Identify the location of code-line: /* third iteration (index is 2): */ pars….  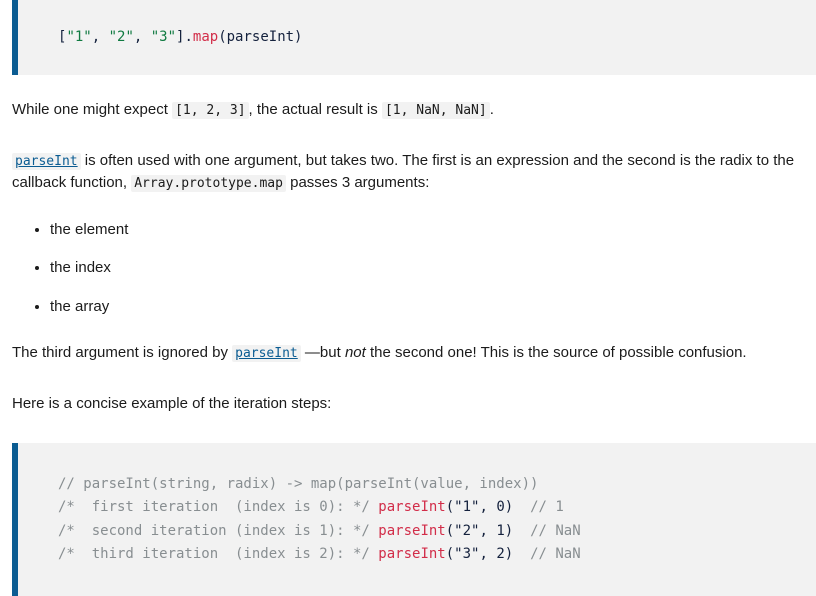
(437, 554).